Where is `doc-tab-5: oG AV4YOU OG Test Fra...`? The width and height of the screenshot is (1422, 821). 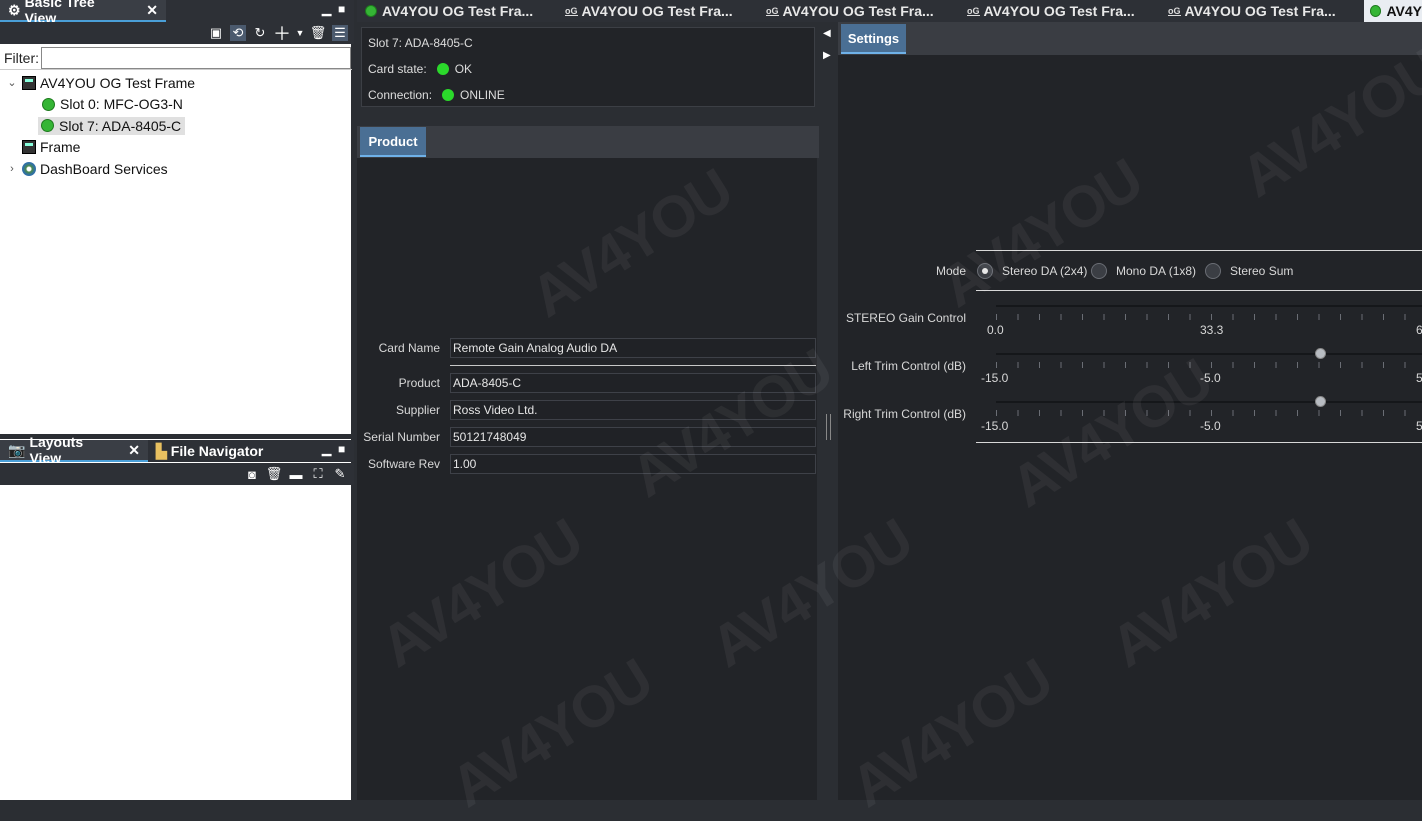 doc-tab-5: oG AV4YOU OG Test Fra... is located at coordinates (1263, 11).